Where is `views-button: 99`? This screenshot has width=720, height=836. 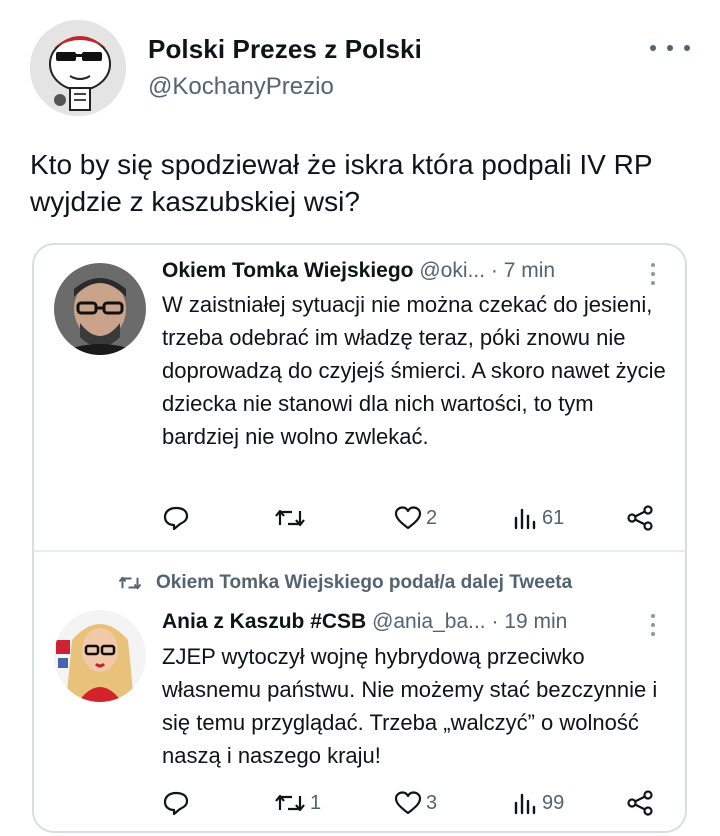 views-button: 99 is located at coordinates (538, 803).